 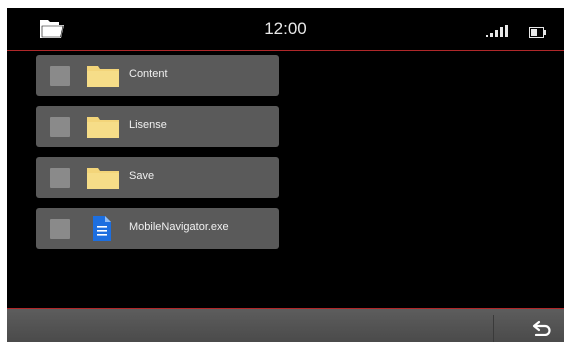 I want to click on list-item-label: MobileNavigator.exe, so click(x=179, y=227).